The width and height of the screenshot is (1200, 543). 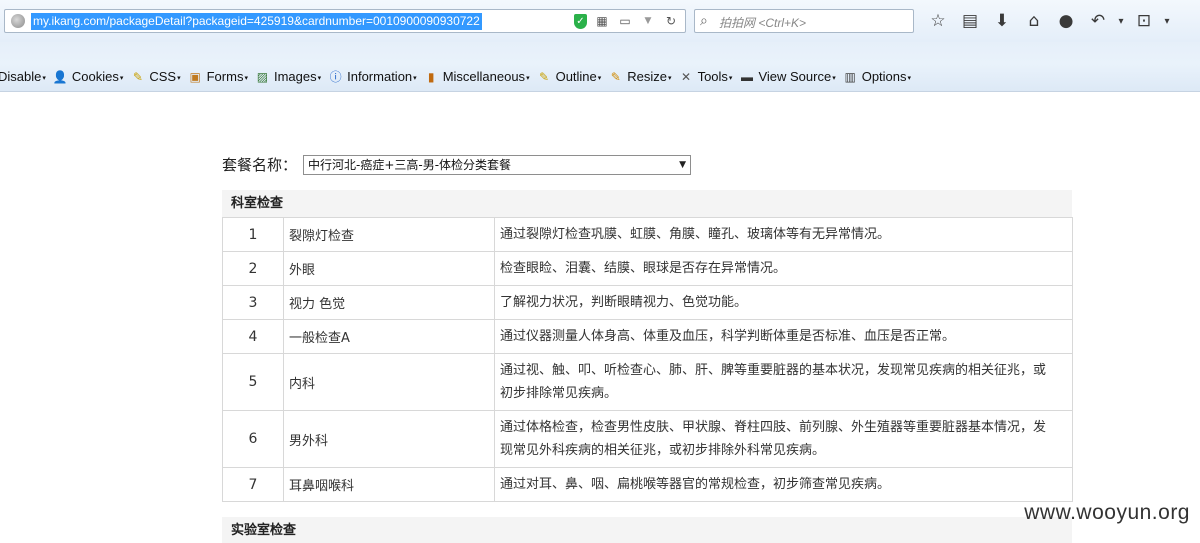 What do you see at coordinates (253, 268) in the screenshot?
I see `exam-number: 2` at bounding box center [253, 268].